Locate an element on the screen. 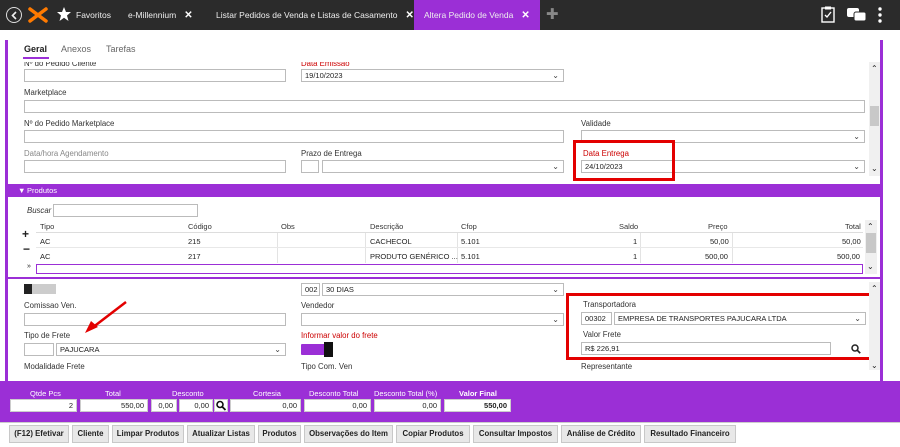 This screenshot has width=900, height=447. collapse-icon: ▼ is located at coordinates (21, 190).